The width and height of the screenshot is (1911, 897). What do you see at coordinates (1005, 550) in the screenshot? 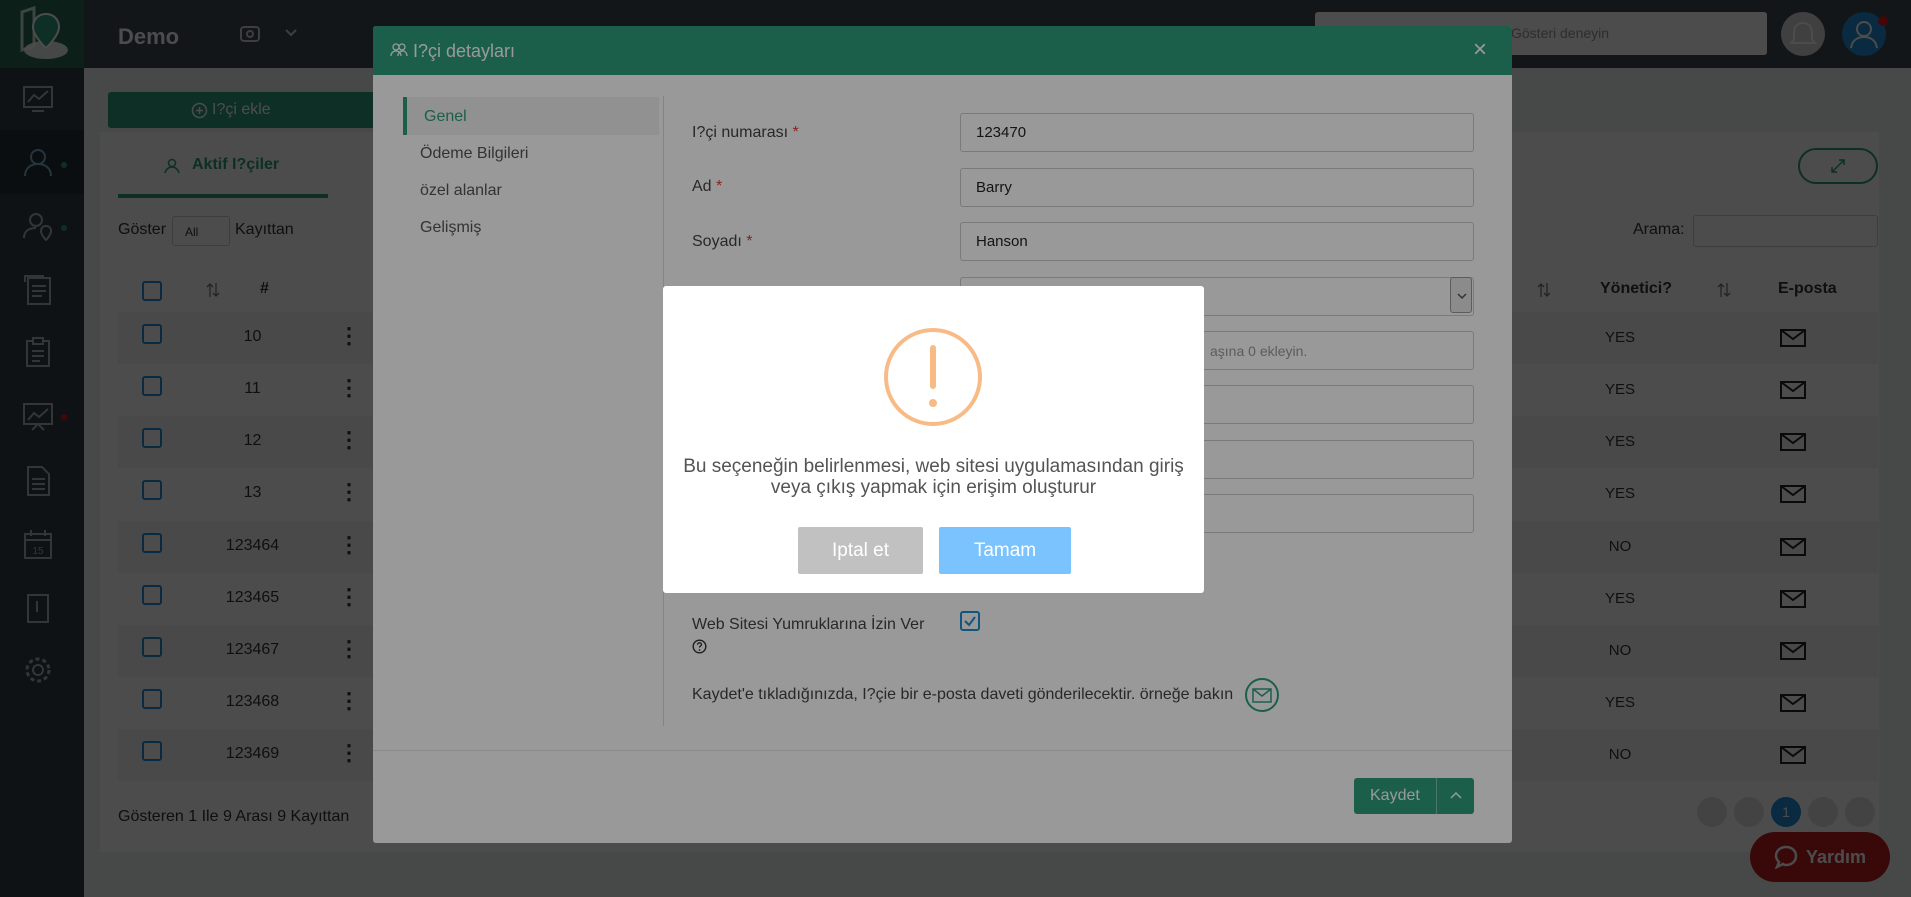
I see `alert-ok-button: Tamam` at bounding box center [1005, 550].